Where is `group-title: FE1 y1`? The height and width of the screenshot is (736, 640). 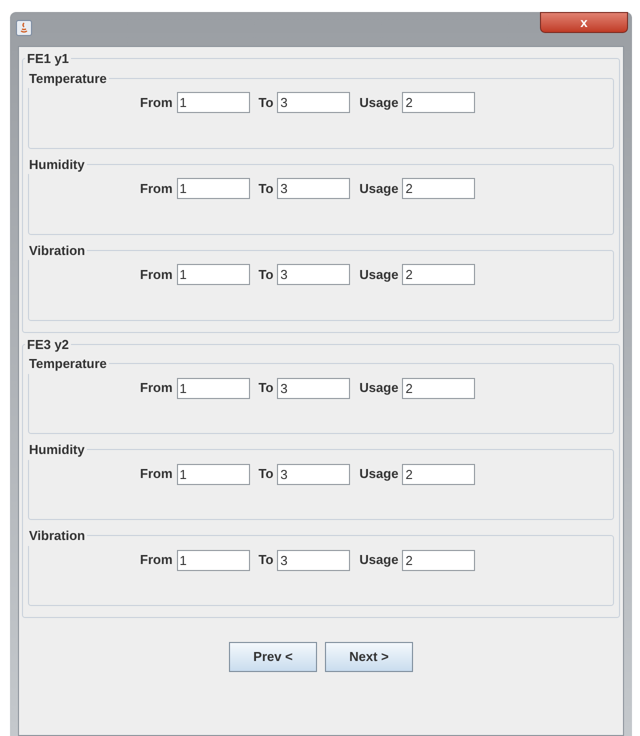 group-title: FE1 y1 is located at coordinates (48, 59).